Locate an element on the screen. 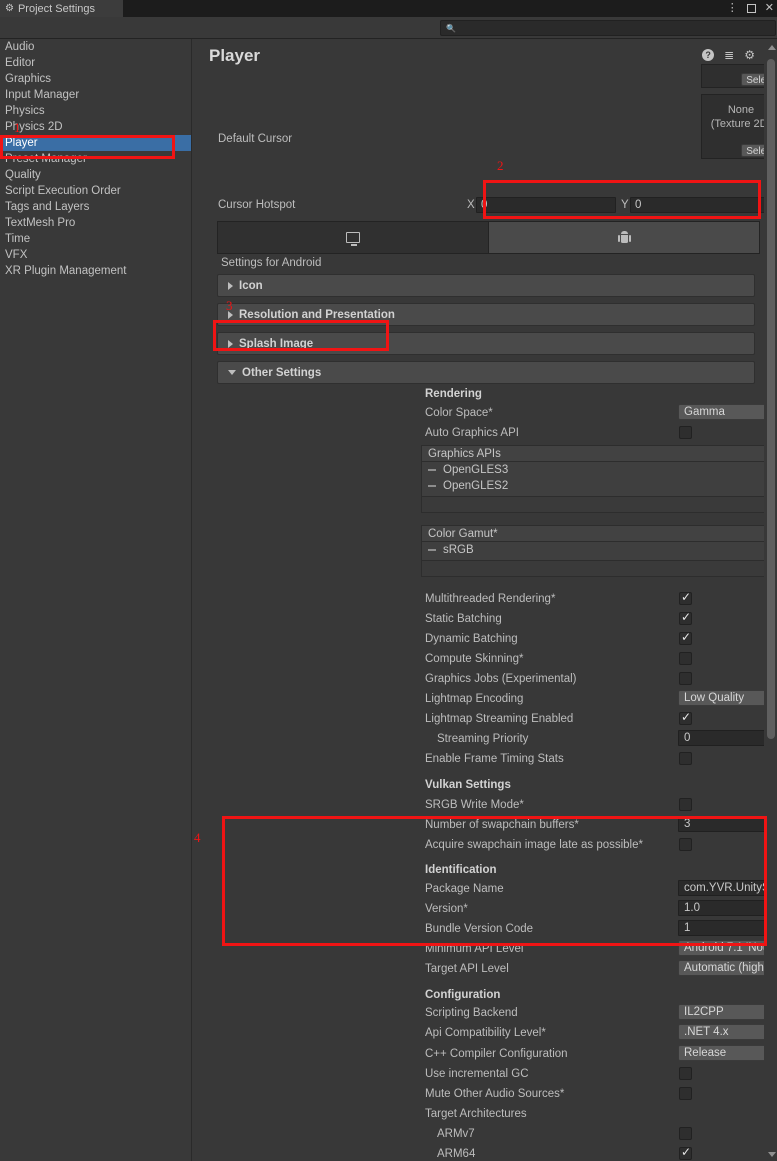 The image size is (777, 1161). default-cursor-label: Default Cursor is located at coordinates (255, 139).